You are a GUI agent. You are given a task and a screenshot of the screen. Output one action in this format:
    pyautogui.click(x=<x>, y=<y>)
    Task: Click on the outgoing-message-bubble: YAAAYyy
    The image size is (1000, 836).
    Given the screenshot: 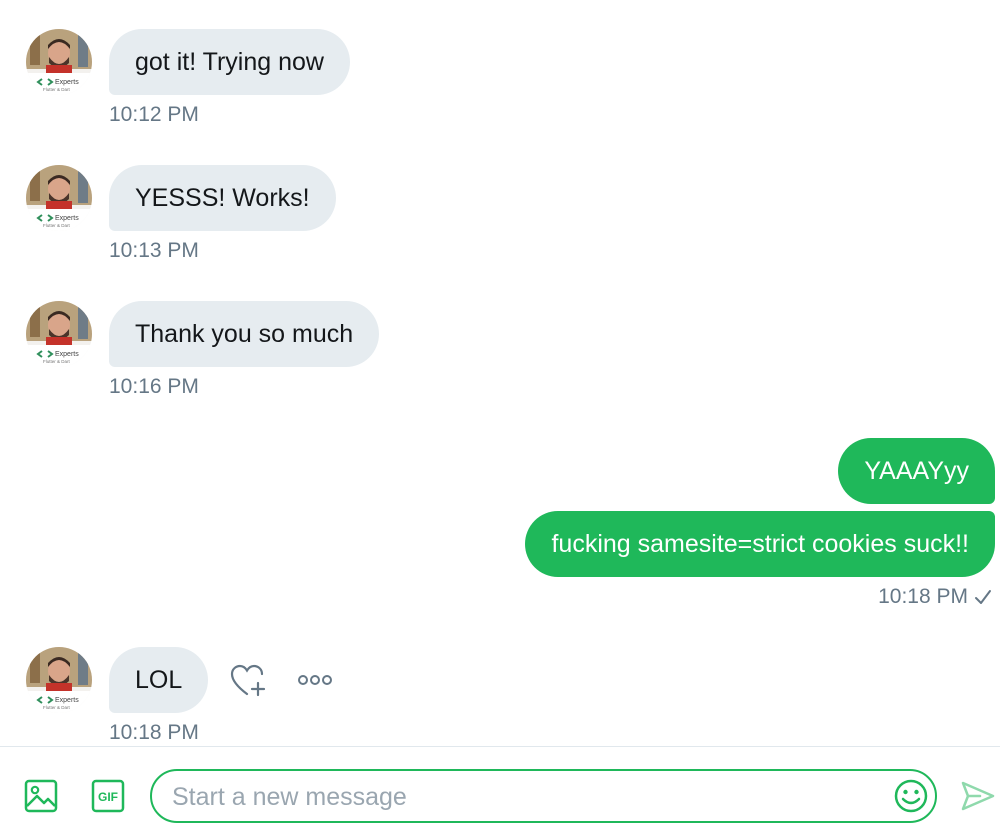 What is the action you would take?
    pyautogui.click(x=916, y=471)
    